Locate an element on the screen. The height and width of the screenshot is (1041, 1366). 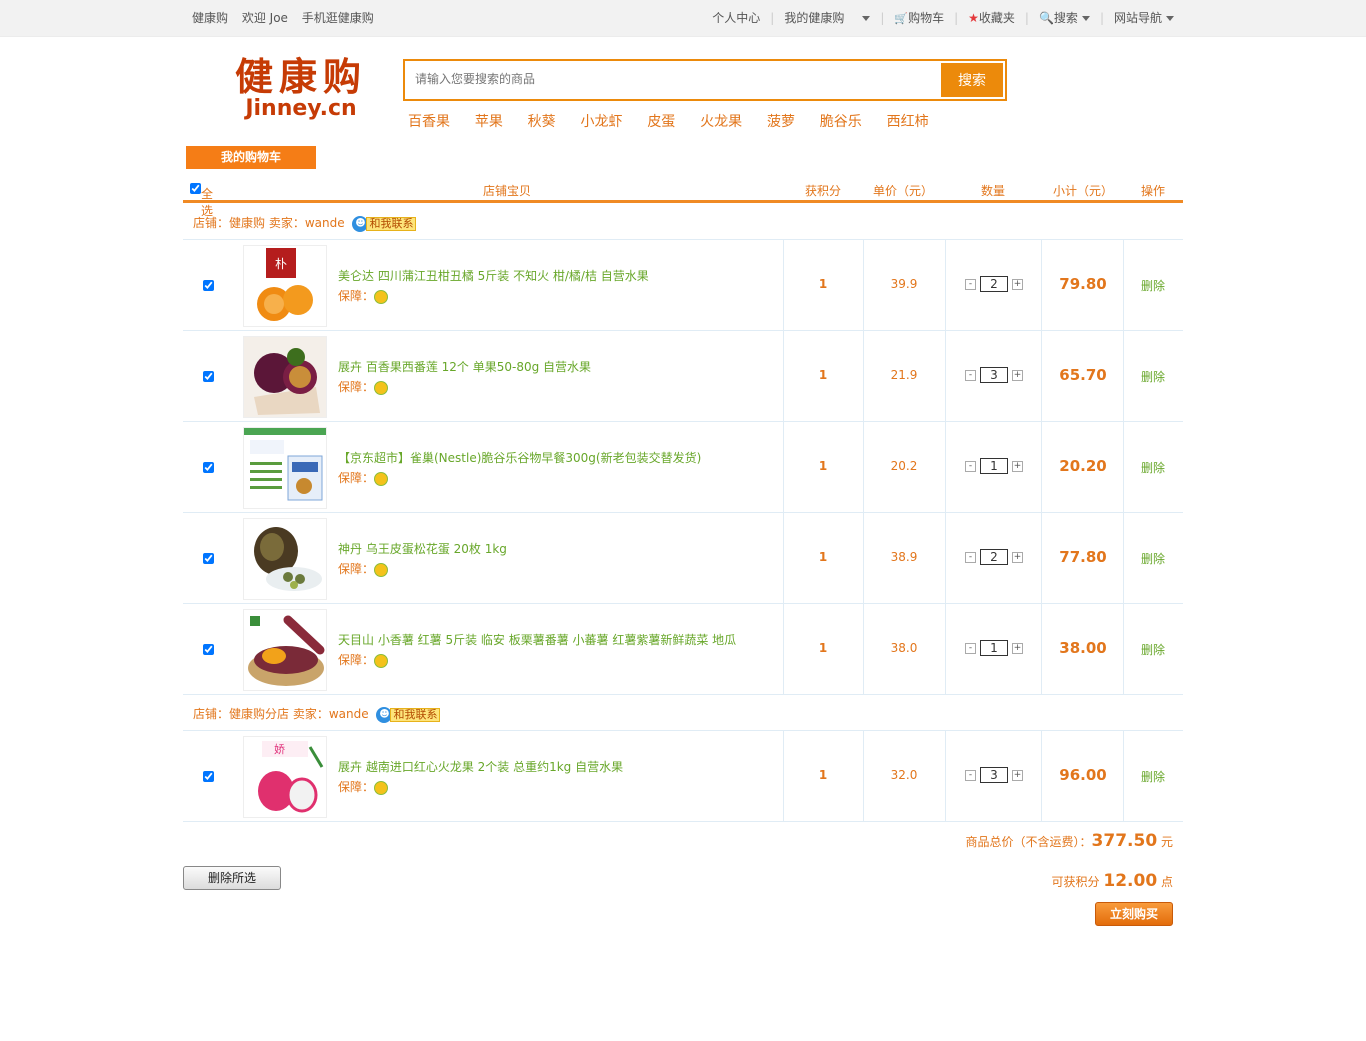
search-input is located at coordinates (672, 79).